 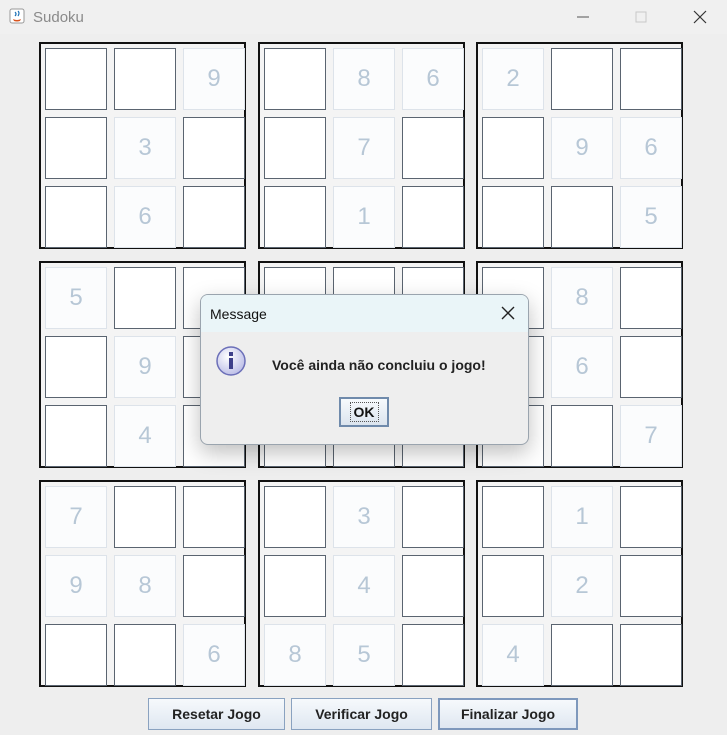 I want to click on reset-game-button: Resetar Jogo, so click(x=216, y=714).